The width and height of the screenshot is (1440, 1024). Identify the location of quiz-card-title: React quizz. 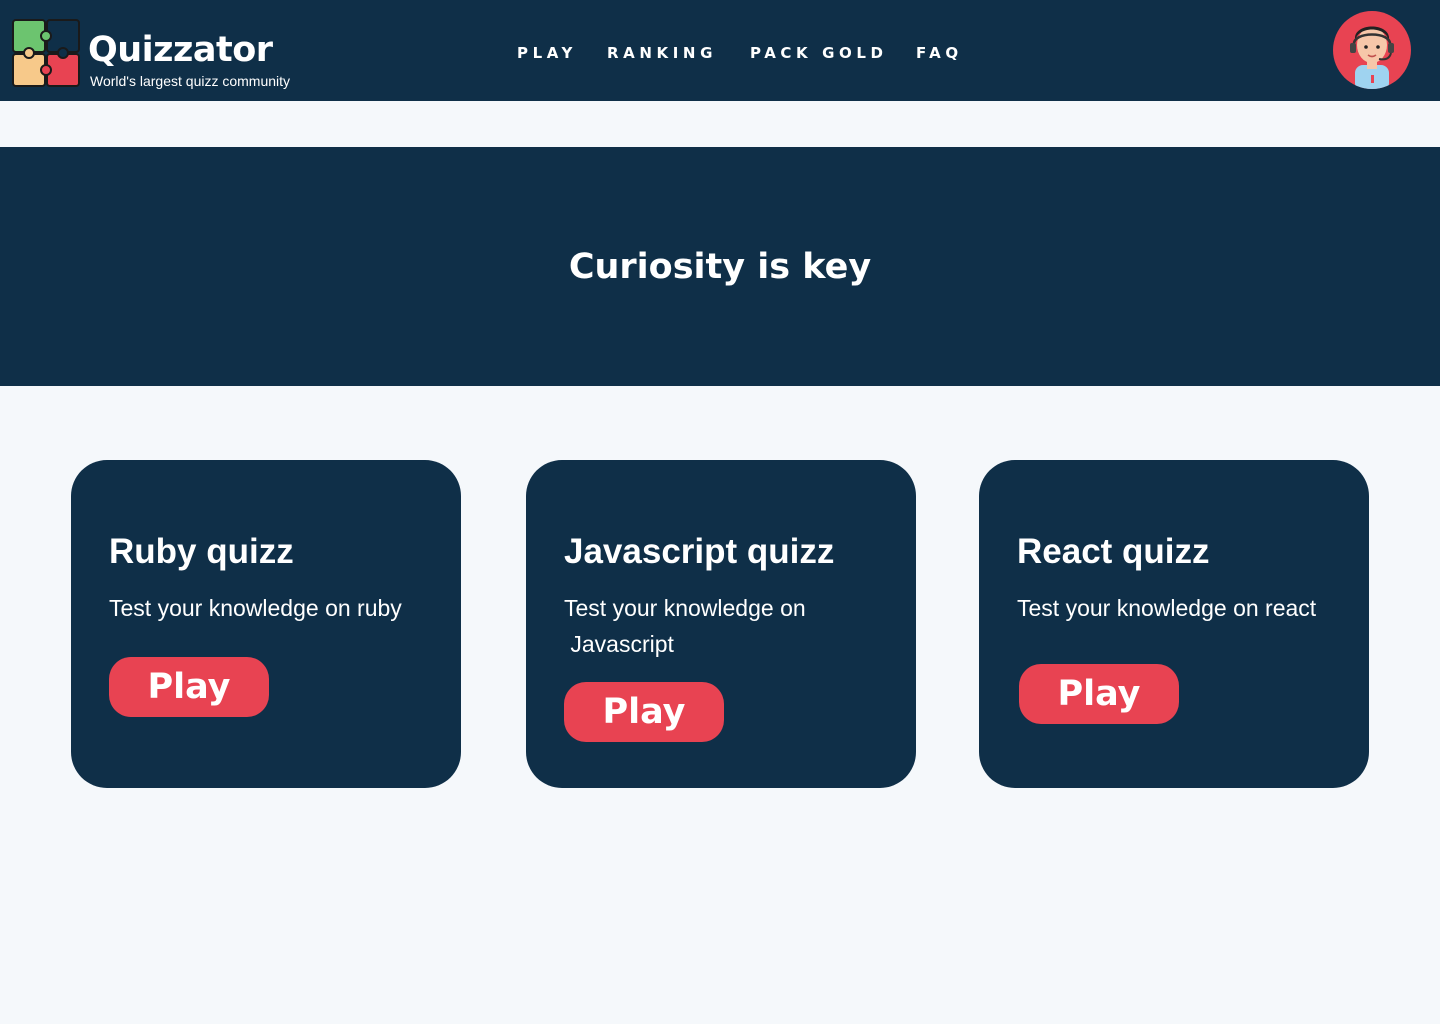
(1113, 551).